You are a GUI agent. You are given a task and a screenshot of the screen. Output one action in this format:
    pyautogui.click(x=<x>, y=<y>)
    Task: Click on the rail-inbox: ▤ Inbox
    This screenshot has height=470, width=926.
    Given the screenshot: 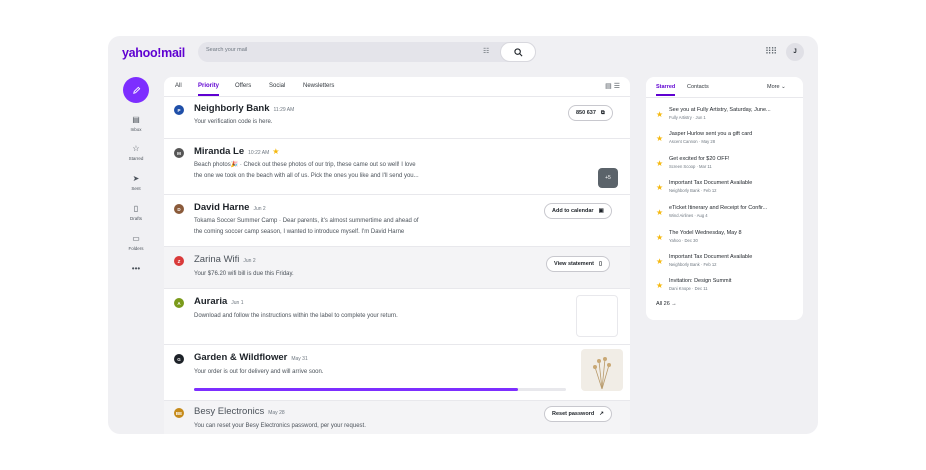 What is the action you would take?
    pyautogui.click(x=136, y=123)
    